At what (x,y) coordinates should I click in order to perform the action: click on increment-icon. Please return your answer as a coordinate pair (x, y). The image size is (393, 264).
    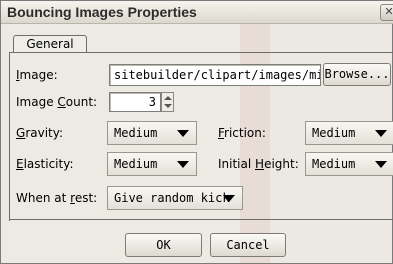
    Looking at the image, I should click on (168, 98).